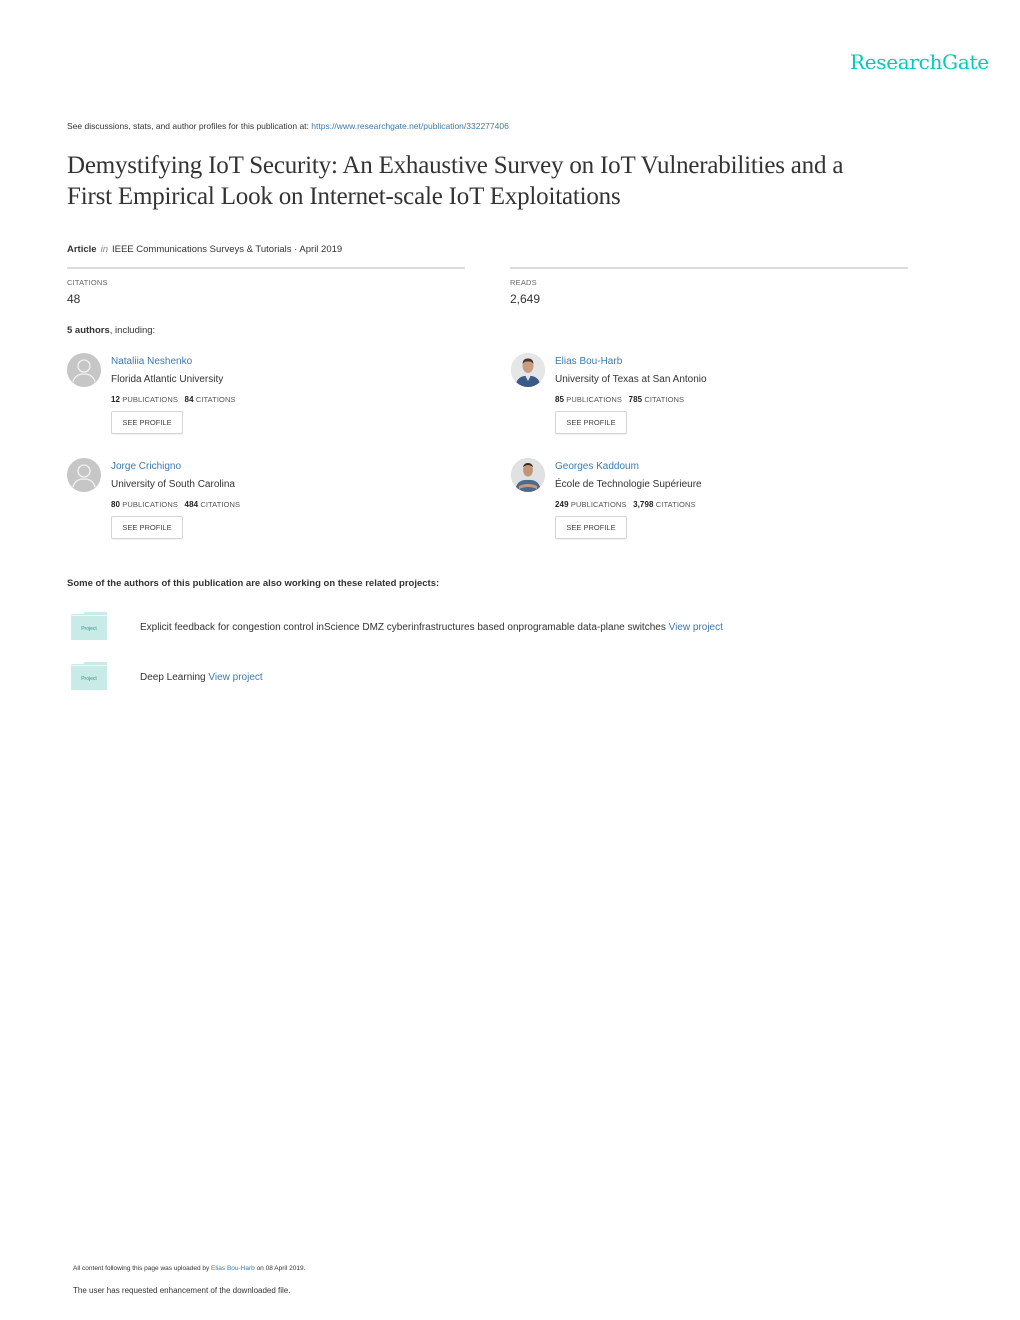 This screenshot has height=1320, width=1020. What do you see at coordinates (631, 379) in the screenshot?
I see `author-institution: University of Texas at San Antonio` at bounding box center [631, 379].